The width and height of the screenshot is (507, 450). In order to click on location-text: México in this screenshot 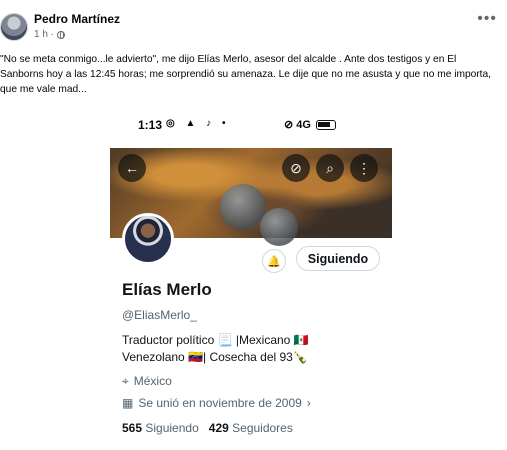, I will do `click(152, 381)`.